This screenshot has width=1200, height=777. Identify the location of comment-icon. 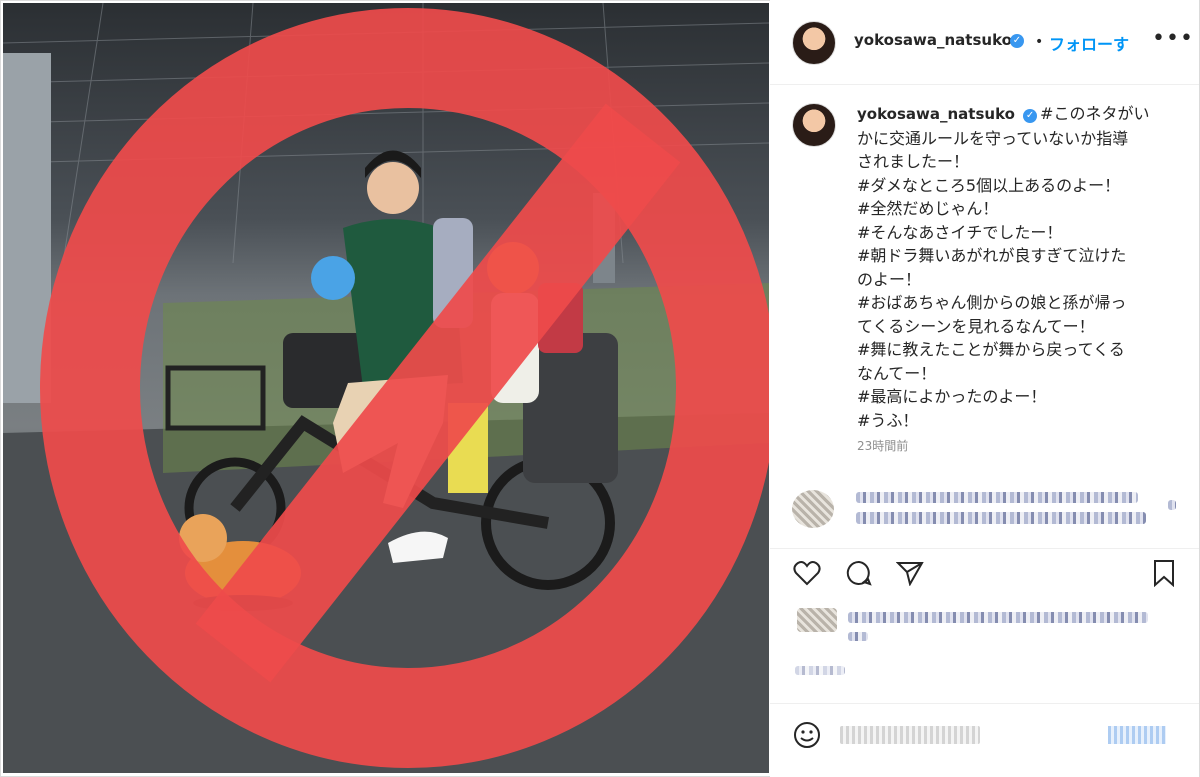
(859, 573).